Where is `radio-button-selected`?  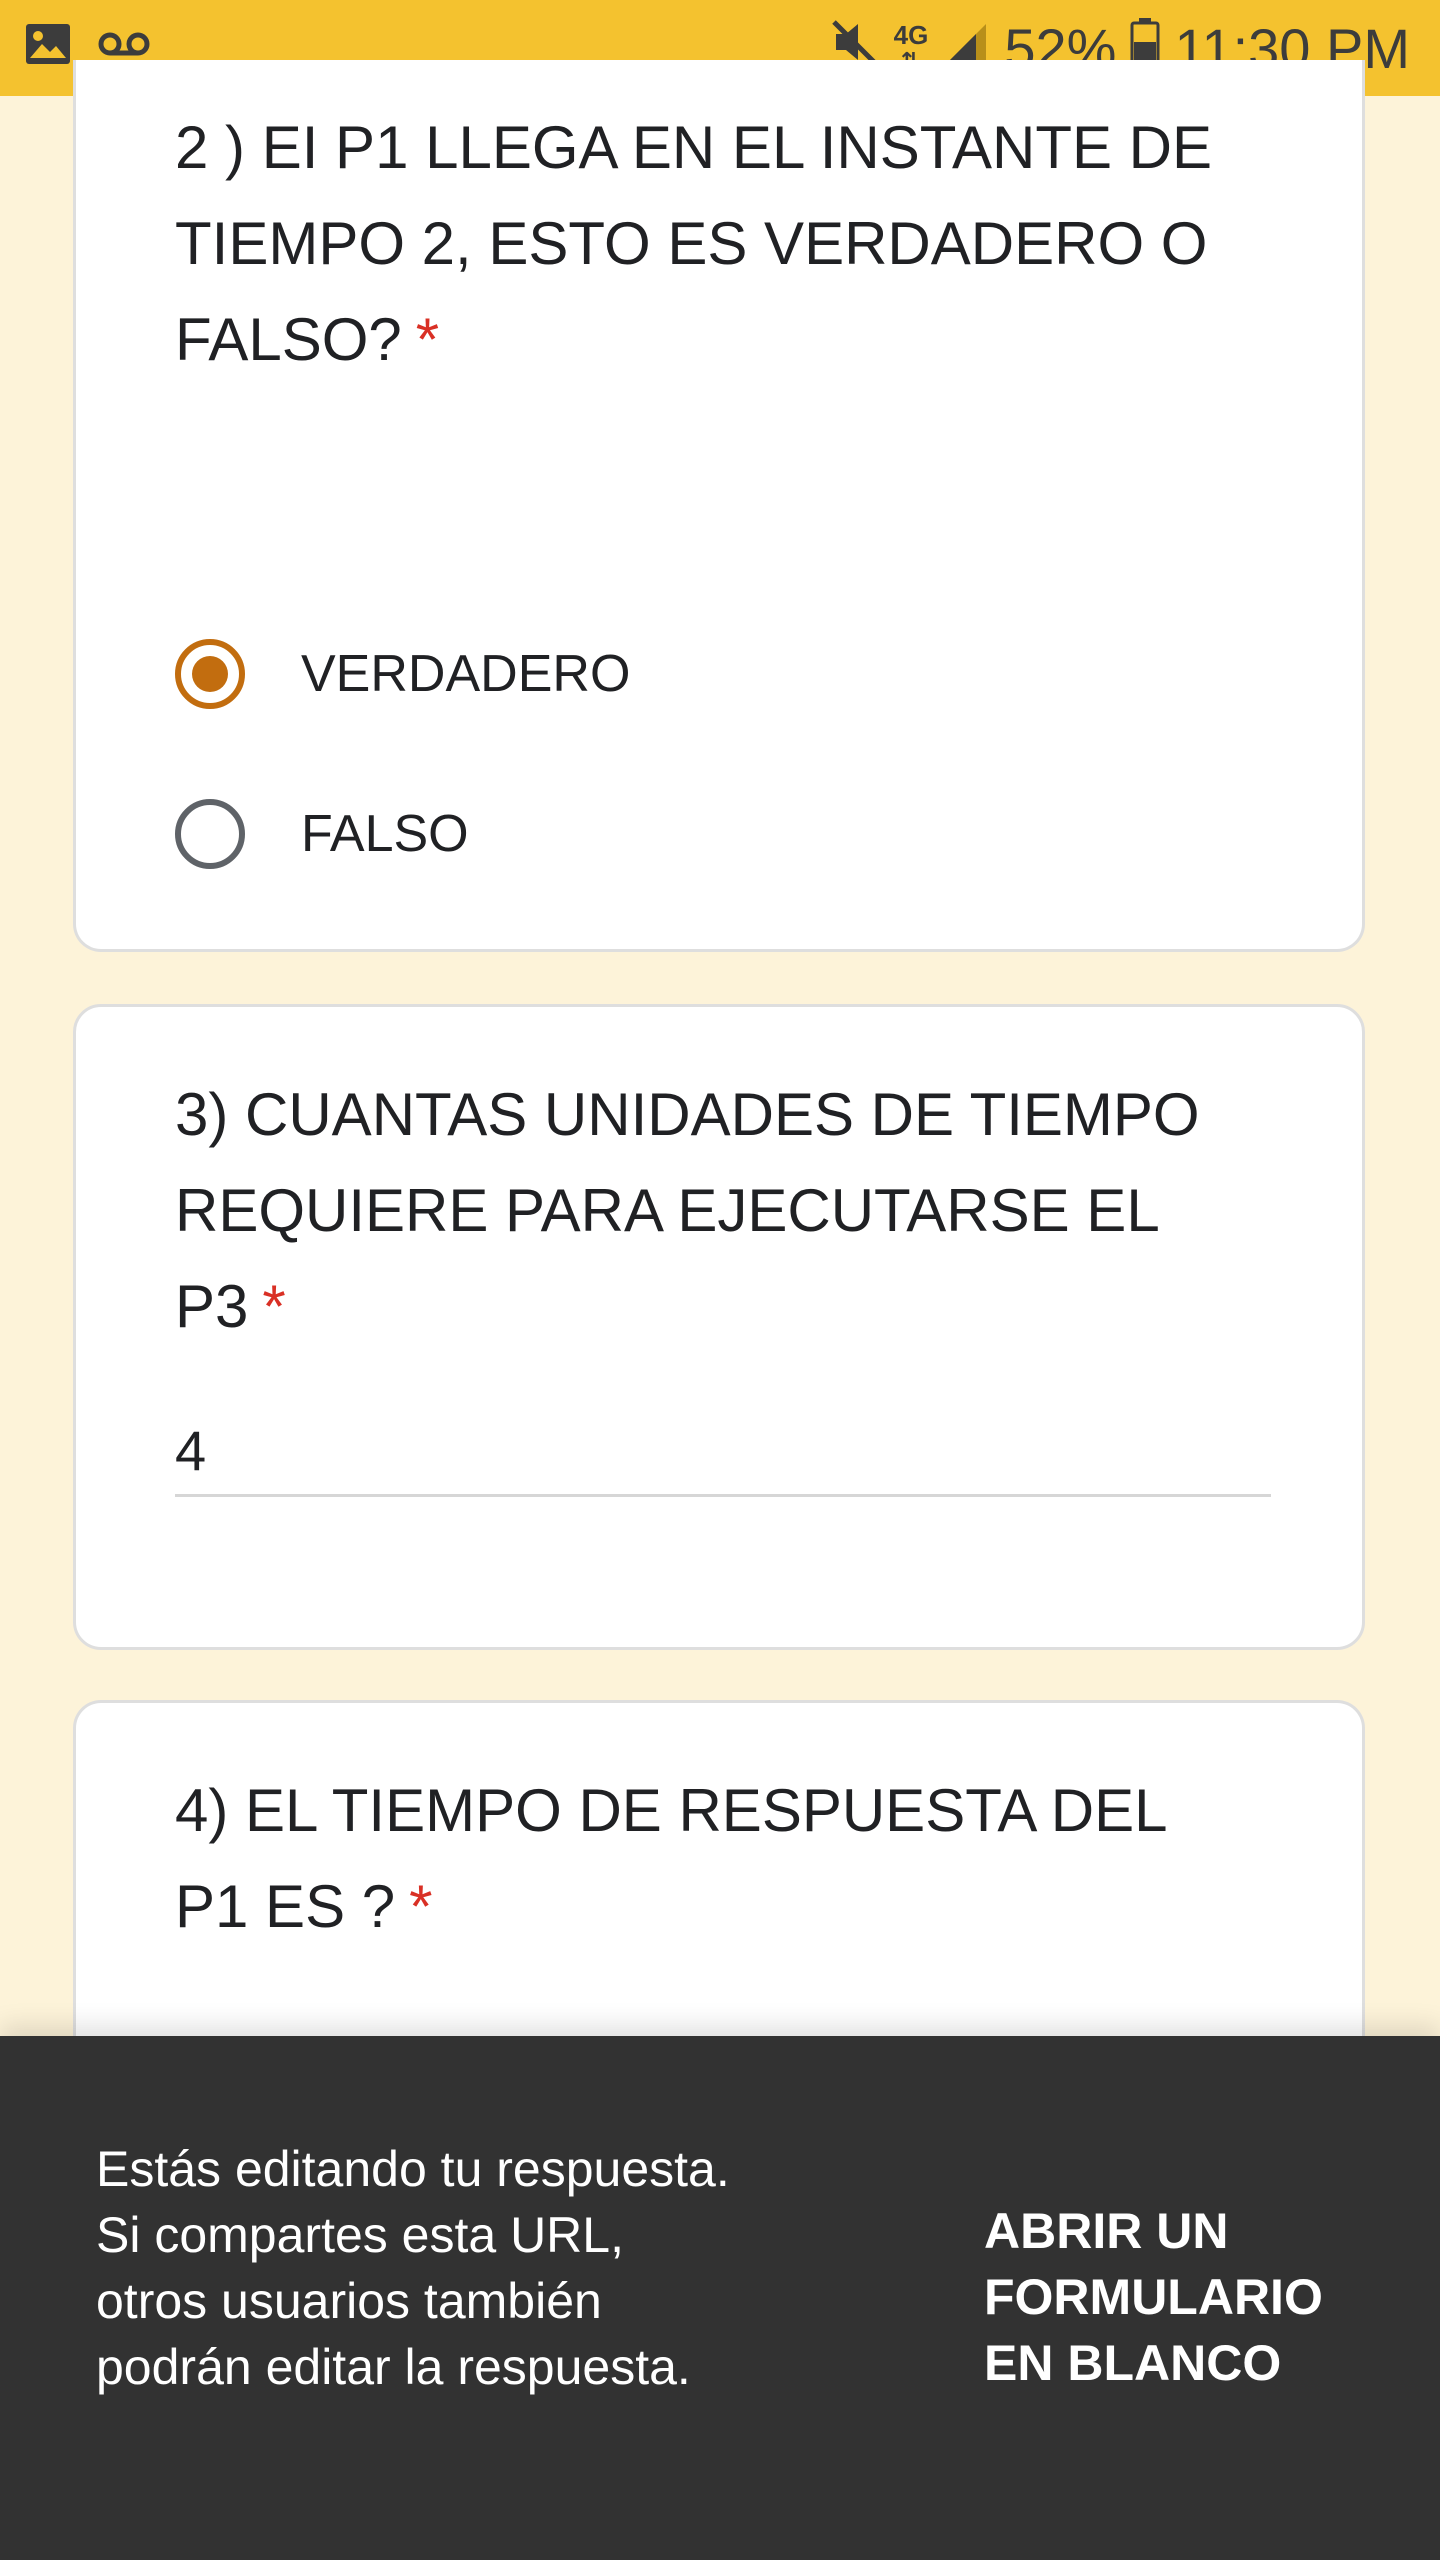
radio-button-selected is located at coordinates (210, 674).